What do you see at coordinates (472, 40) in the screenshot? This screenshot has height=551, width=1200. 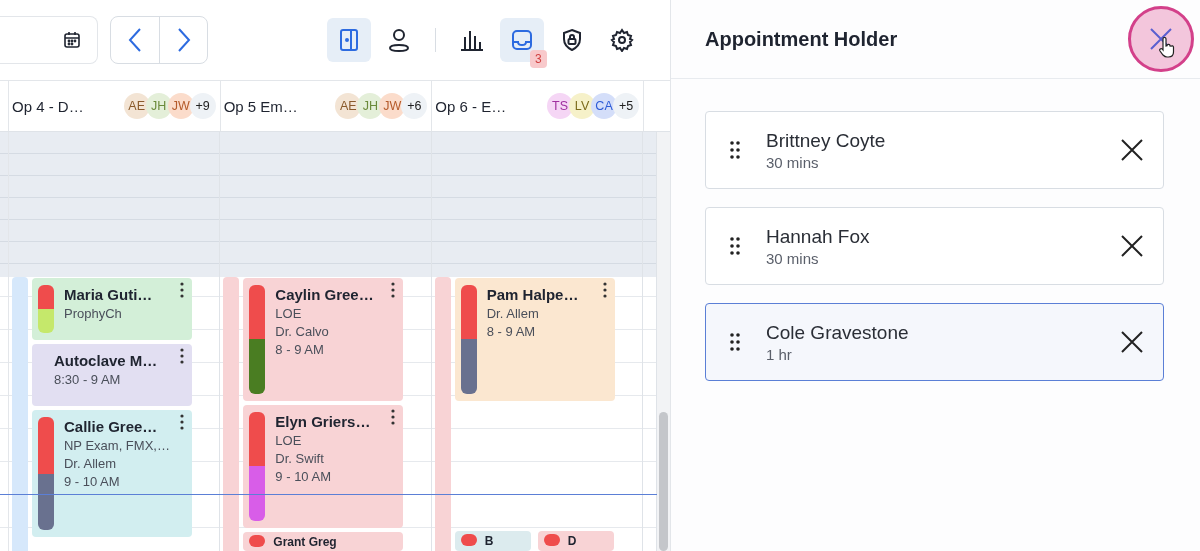 I see `bar-chart-icon` at bounding box center [472, 40].